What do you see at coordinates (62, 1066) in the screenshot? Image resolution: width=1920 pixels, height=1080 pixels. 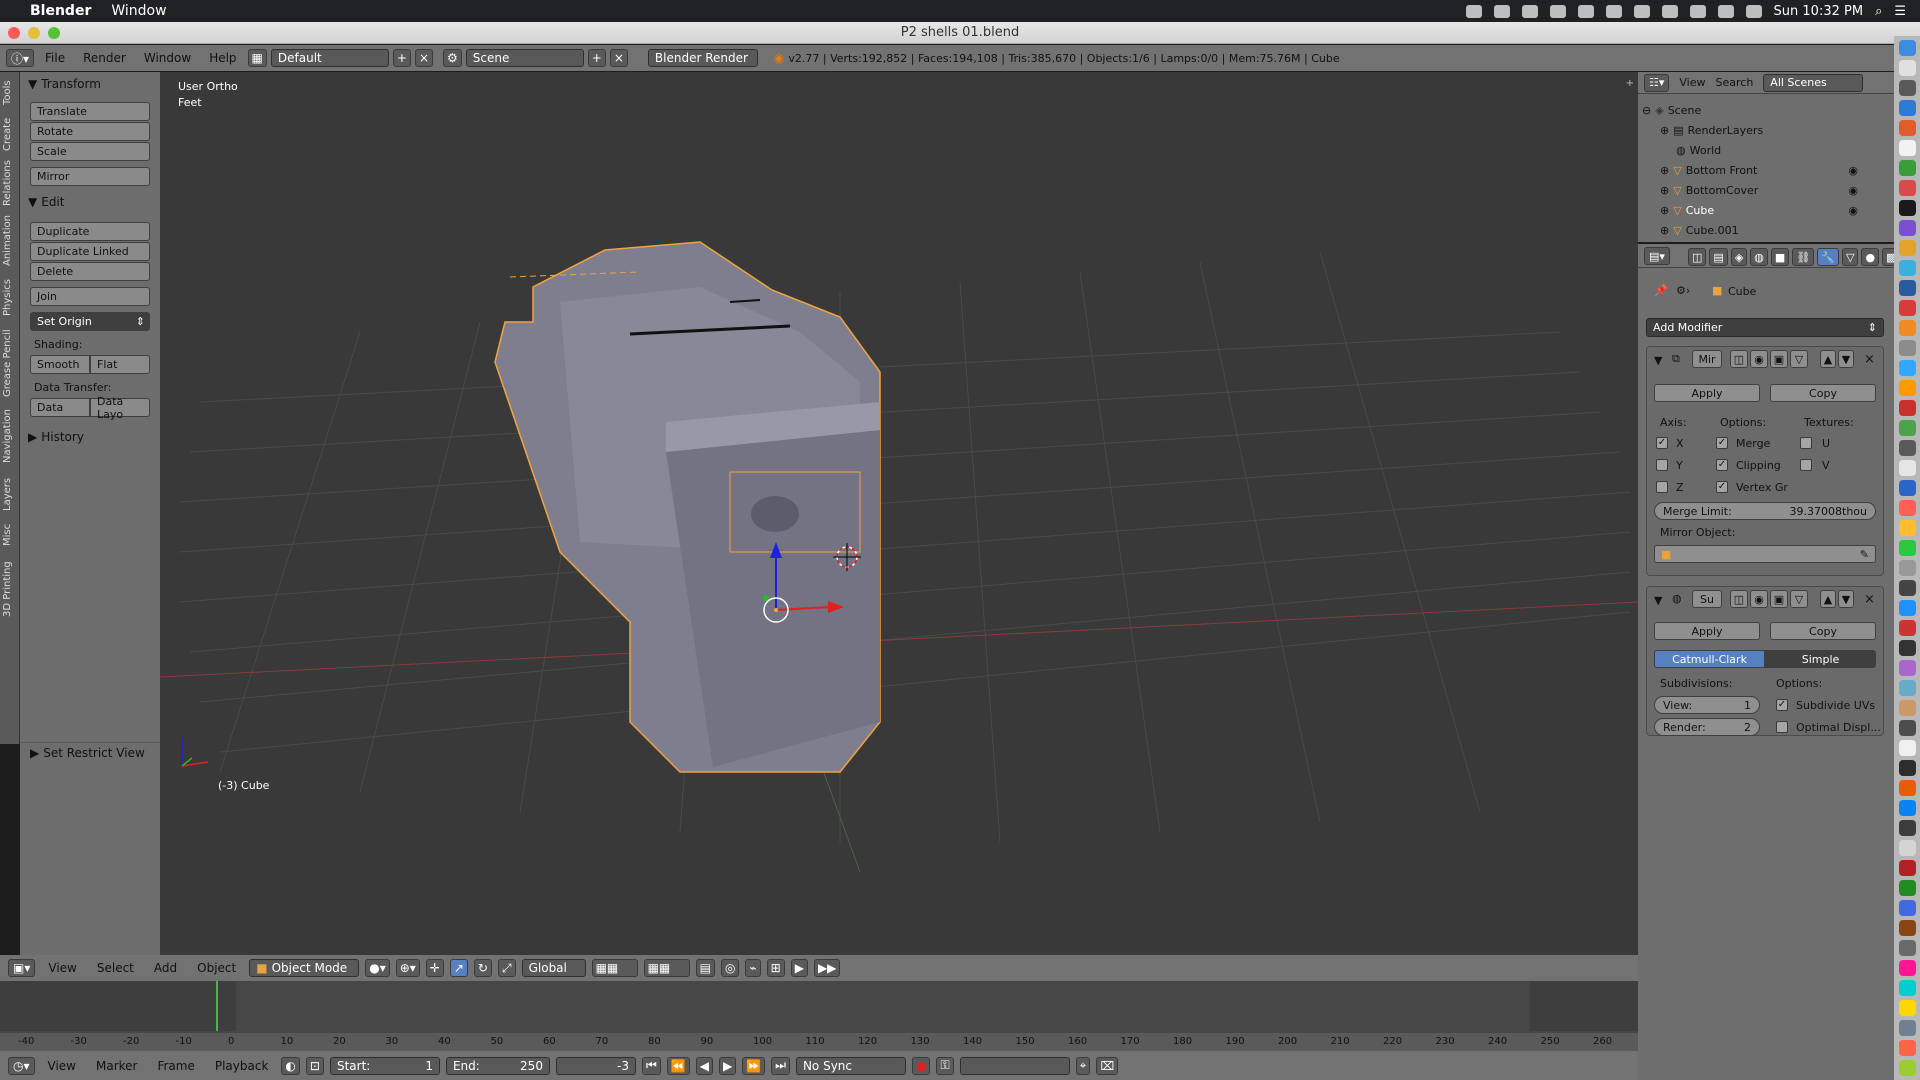 I see `menu-view: View` at bounding box center [62, 1066].